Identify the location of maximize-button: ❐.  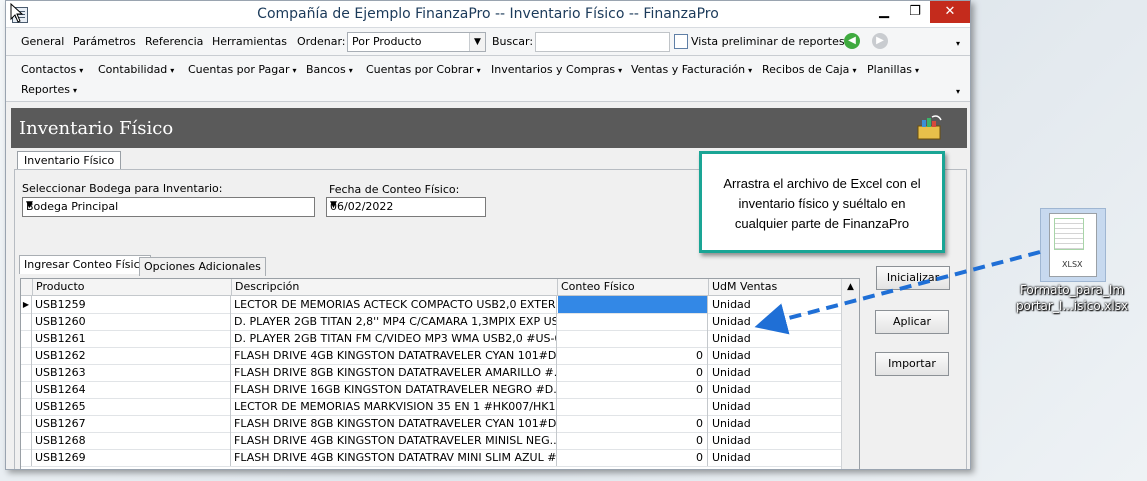
(915, 12).